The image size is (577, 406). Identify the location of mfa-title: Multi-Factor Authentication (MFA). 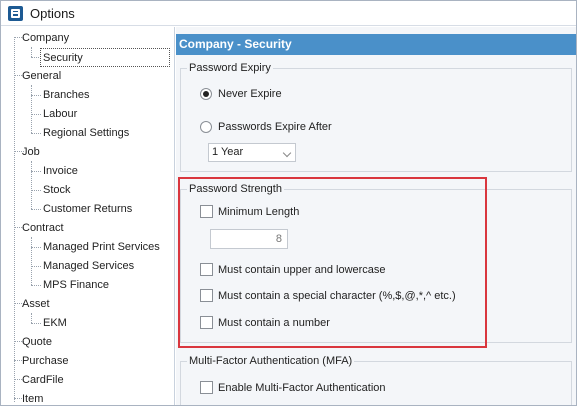
(271, 361).